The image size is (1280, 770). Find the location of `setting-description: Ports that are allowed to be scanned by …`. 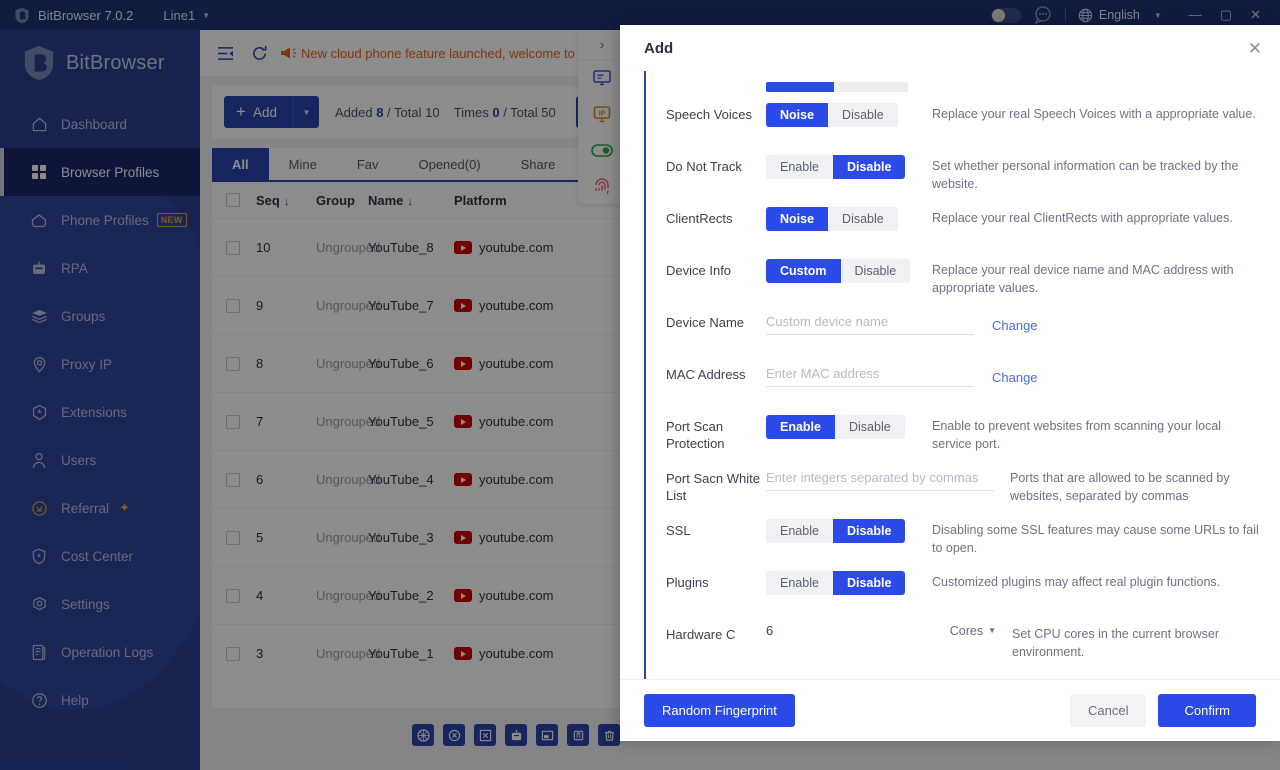

setting-description: Ports that are allowed to be scanned by … is located at coordinates (1120, 487).